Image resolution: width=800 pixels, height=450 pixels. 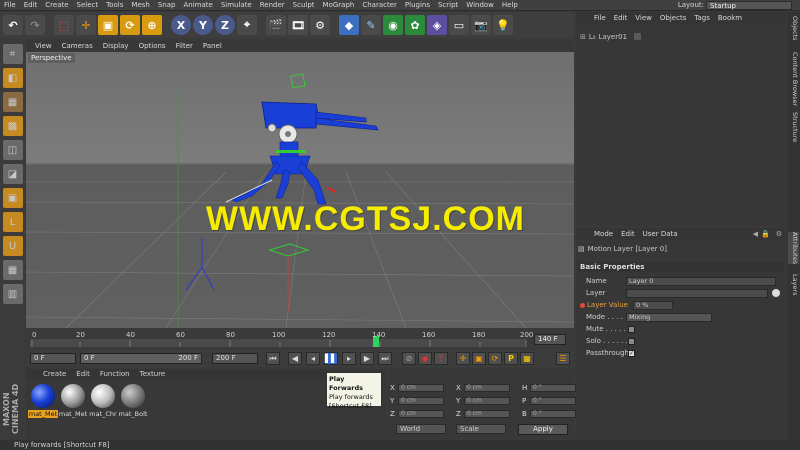 What do you see at coordinates (108, 25) in the screenshot?
I see `scale-icon: ▣` at bounding box center [108, 25].